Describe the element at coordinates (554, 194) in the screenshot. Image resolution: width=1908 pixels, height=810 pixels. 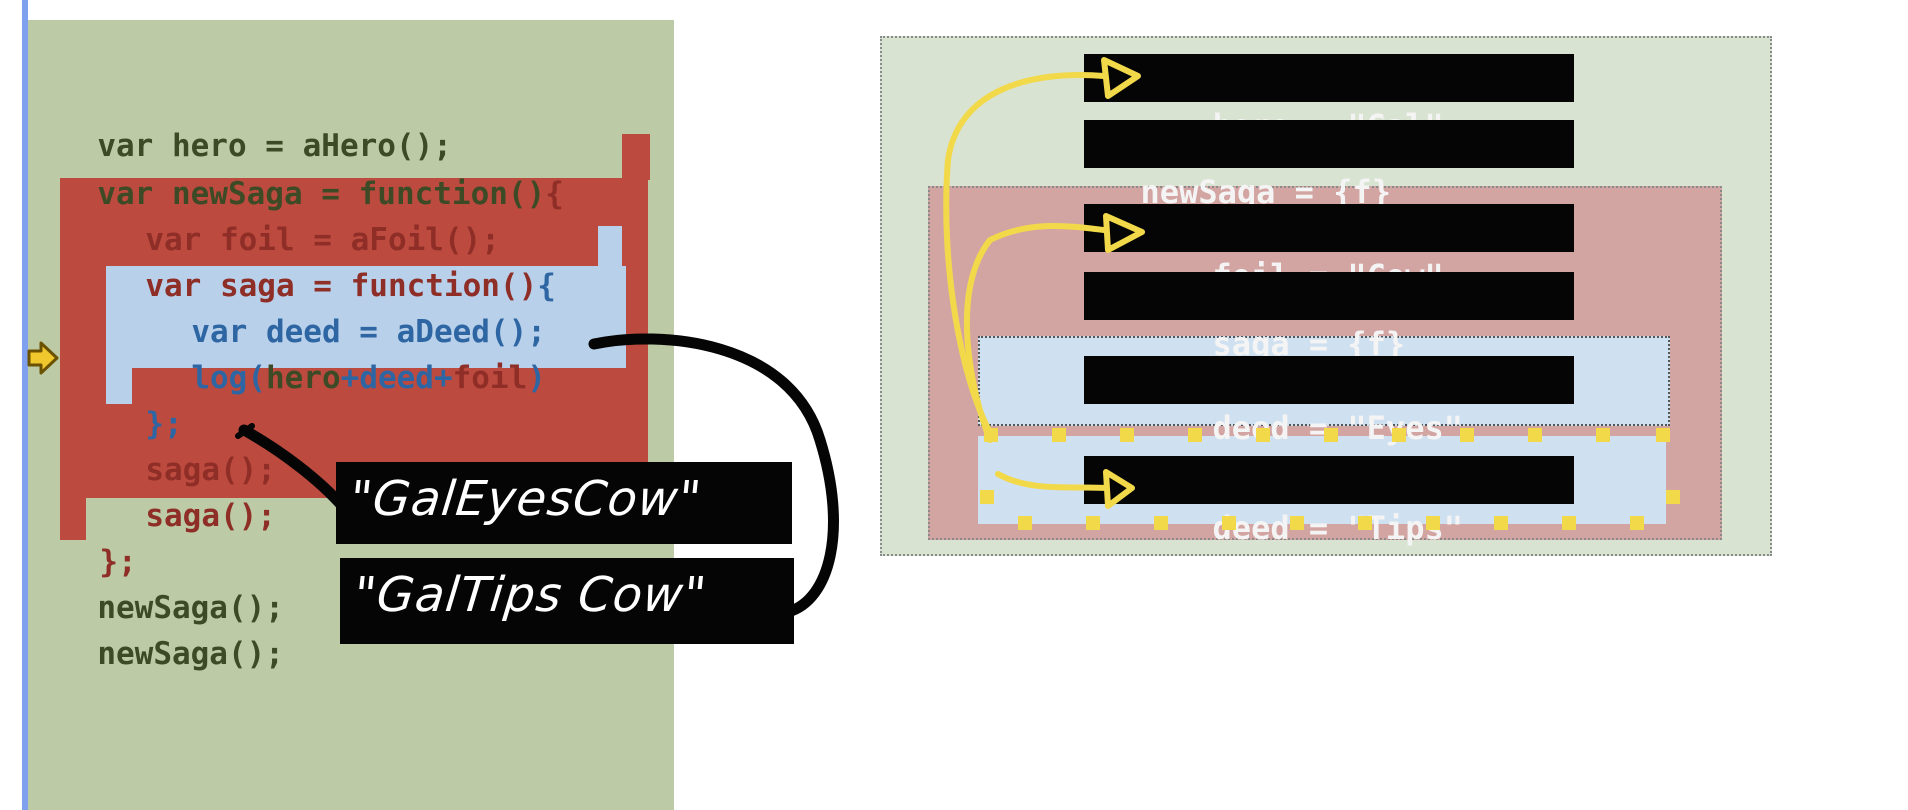
I see `code-brace: {` at that location.